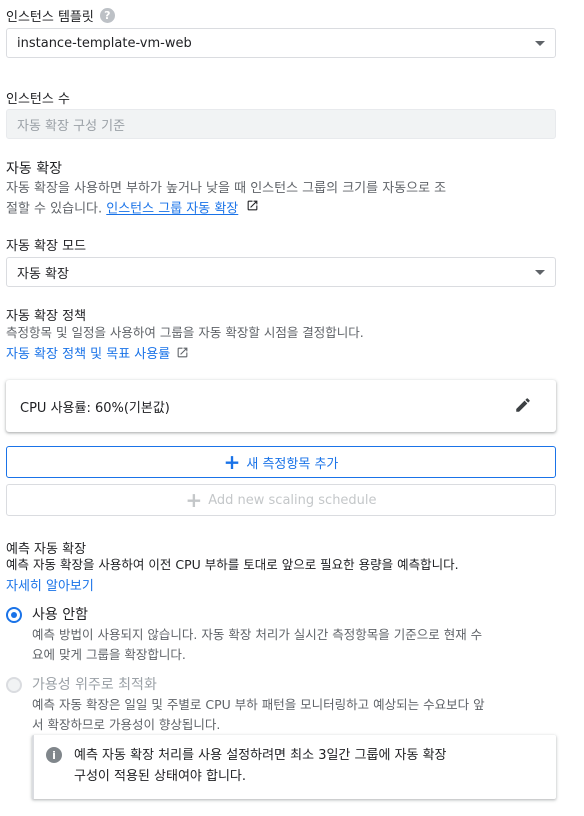  I want to click on mode-value: 자동 확장, so click(43, 274).